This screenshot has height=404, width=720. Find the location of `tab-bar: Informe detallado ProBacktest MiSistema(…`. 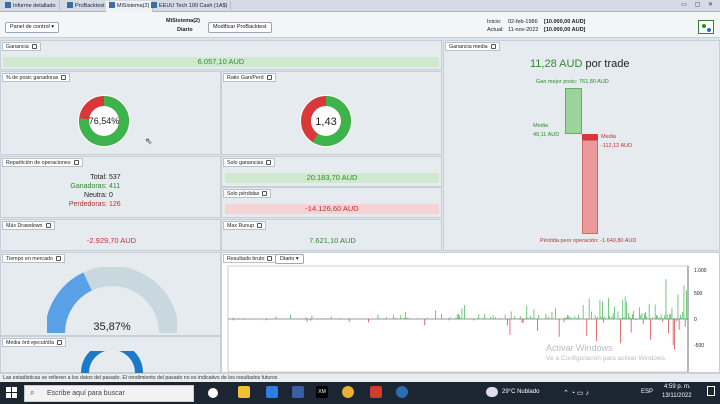

tab-bar: Informe detallado ProBacktest MiSistema(… is located at coordinates (360, 6).